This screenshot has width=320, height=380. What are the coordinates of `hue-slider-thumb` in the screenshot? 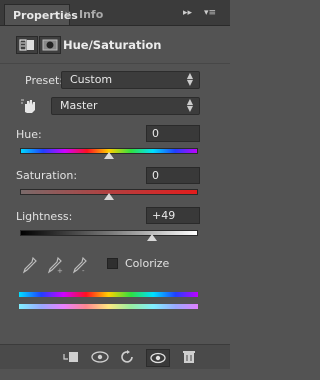 It's located at (109, 155).